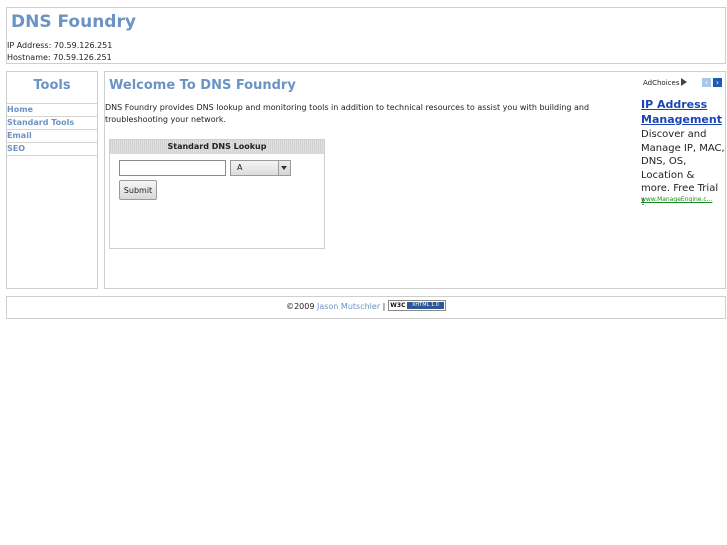 This screenshot has height=545, width=727. I want to click on adchoices-link: AdChoices, so click(665, 82).